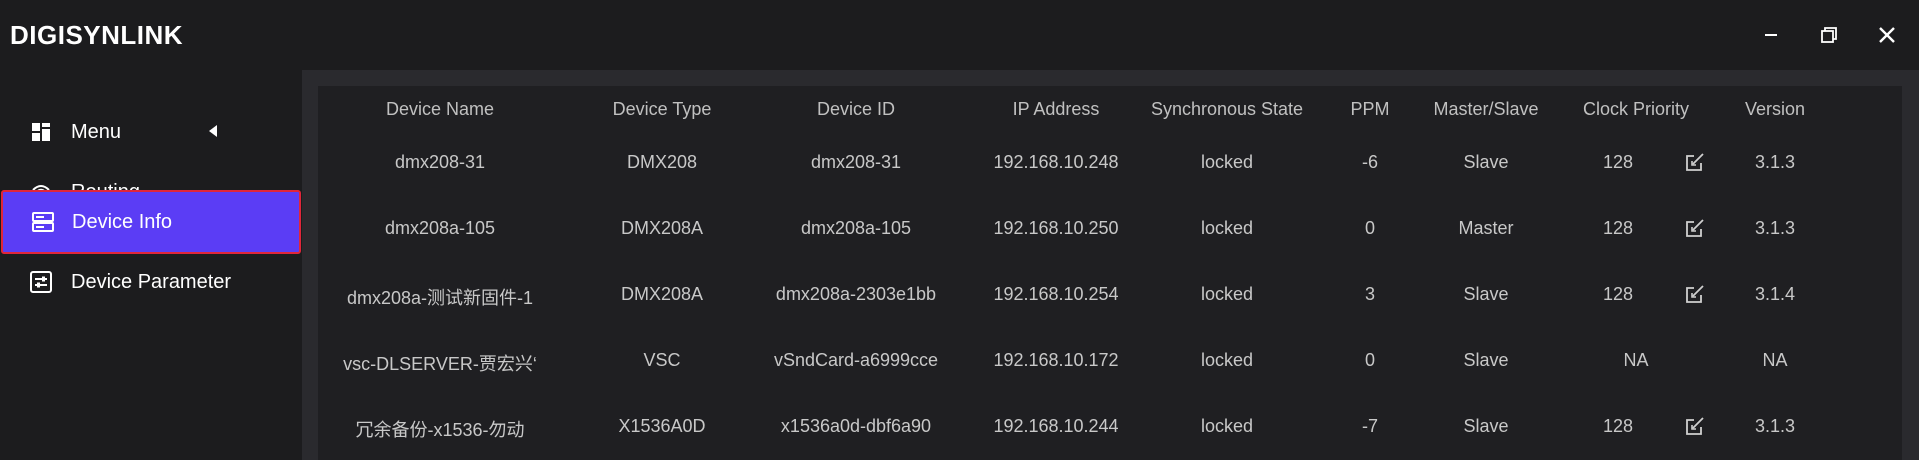 This screenshot has width=1919, height=460. Describe the element at coordinates (1370, 162) in the screenshot. I see `cell-ppm: -6` at that location.